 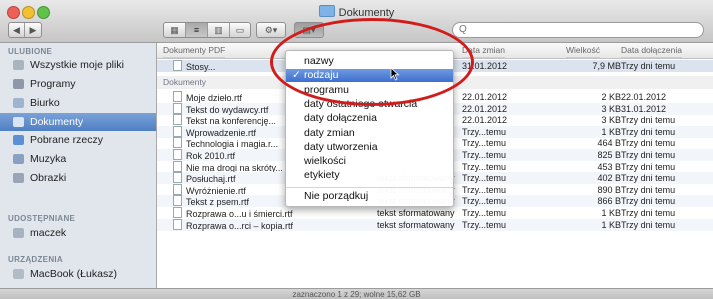 I want to click on view-switcher: ▦ ≡ ▥ ▭, so click(x=207, y=30).